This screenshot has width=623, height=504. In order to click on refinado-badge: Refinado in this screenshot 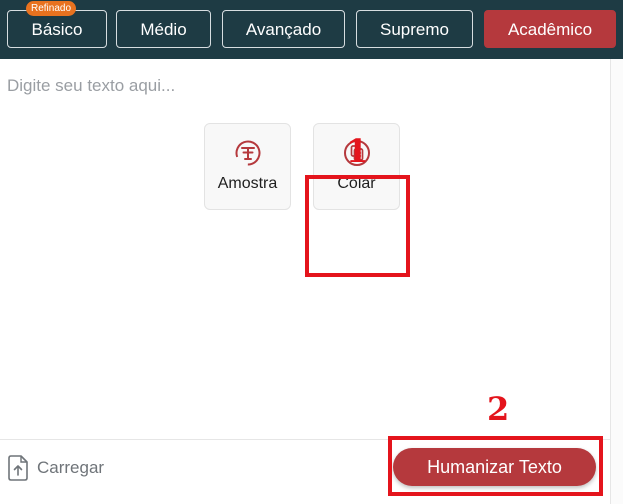, I will do `click(51, 8)`.